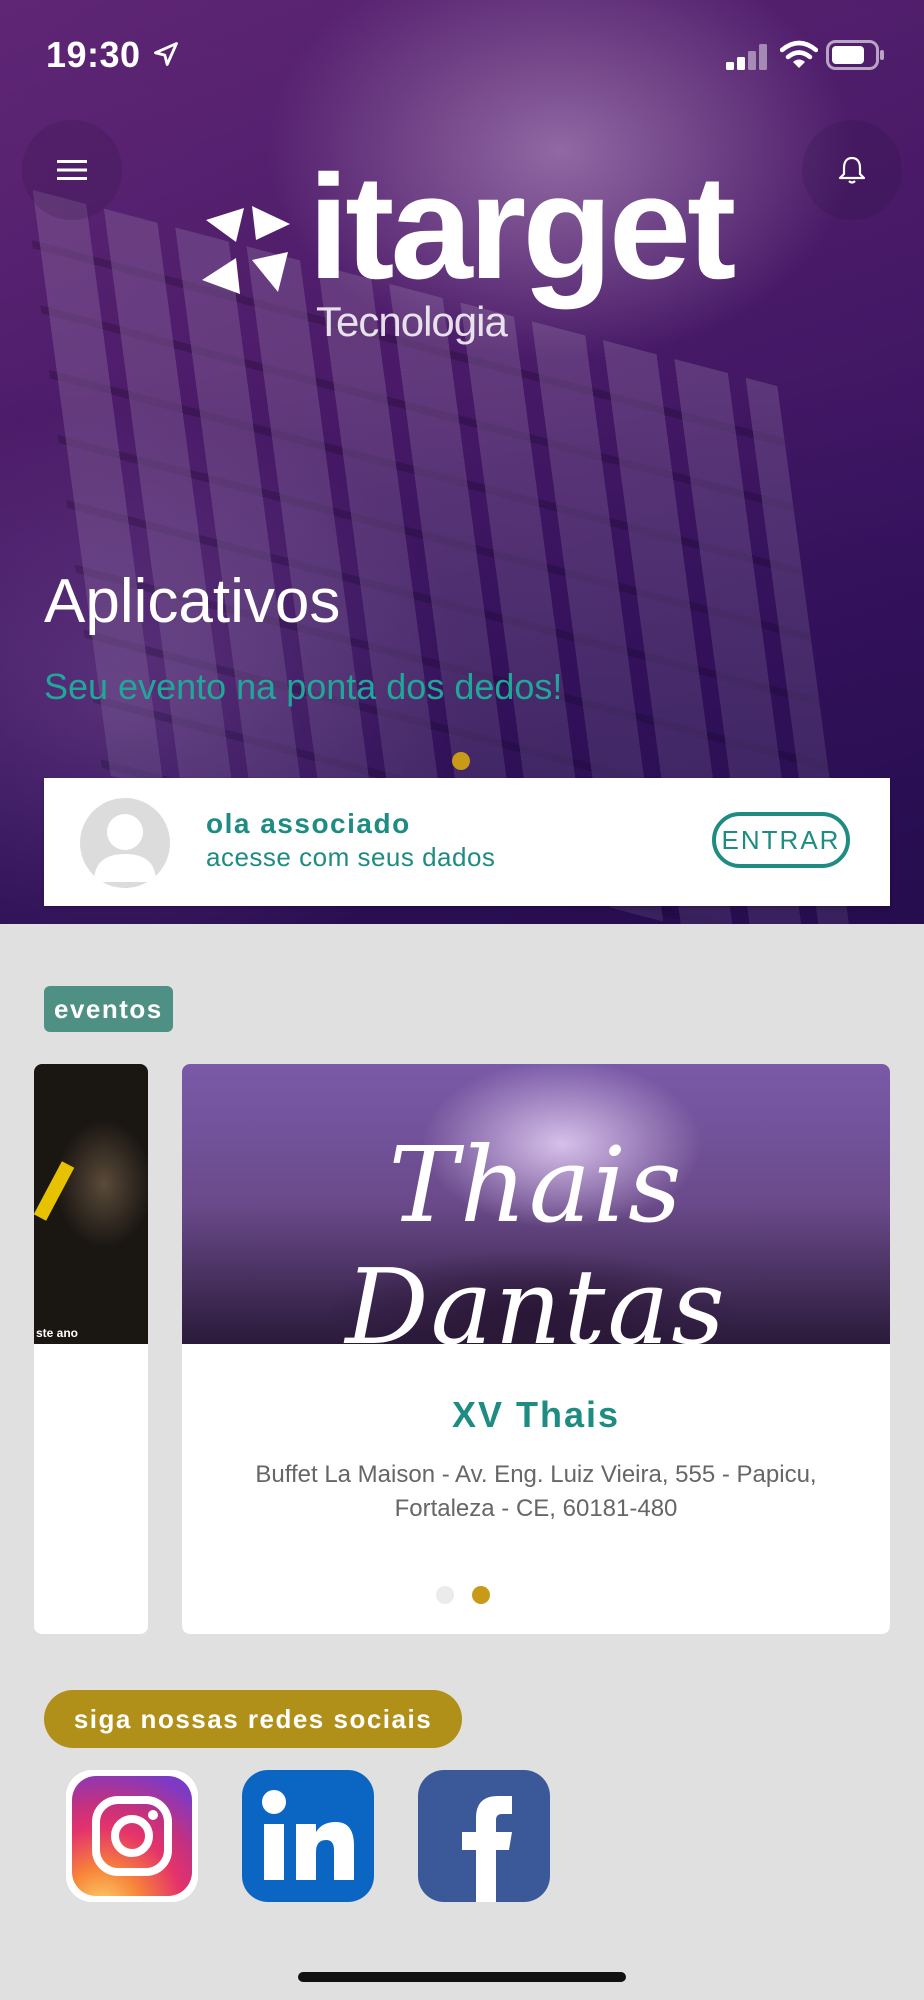  I want to click on login-subtext: acesse com seus dados, so click(351, 857).